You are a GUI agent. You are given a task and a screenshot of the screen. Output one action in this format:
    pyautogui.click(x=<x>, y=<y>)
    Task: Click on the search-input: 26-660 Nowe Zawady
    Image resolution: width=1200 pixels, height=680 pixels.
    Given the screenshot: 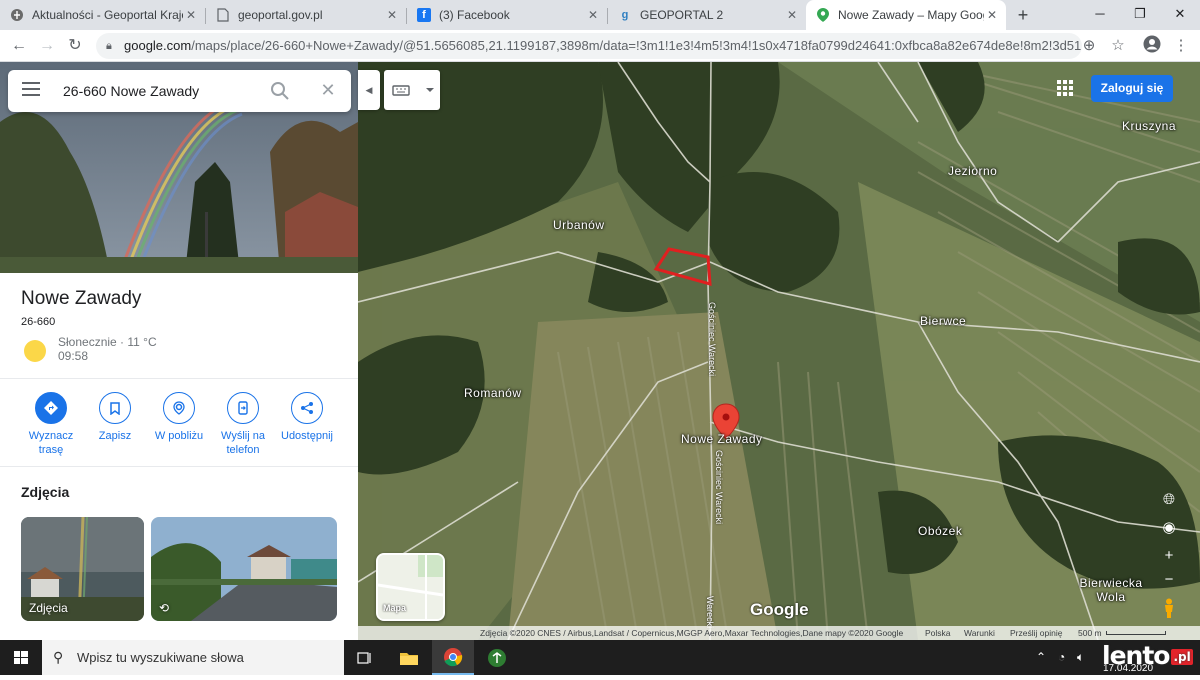 What is the action you would take?
    pyautogui.click(x=131, y=91)
    